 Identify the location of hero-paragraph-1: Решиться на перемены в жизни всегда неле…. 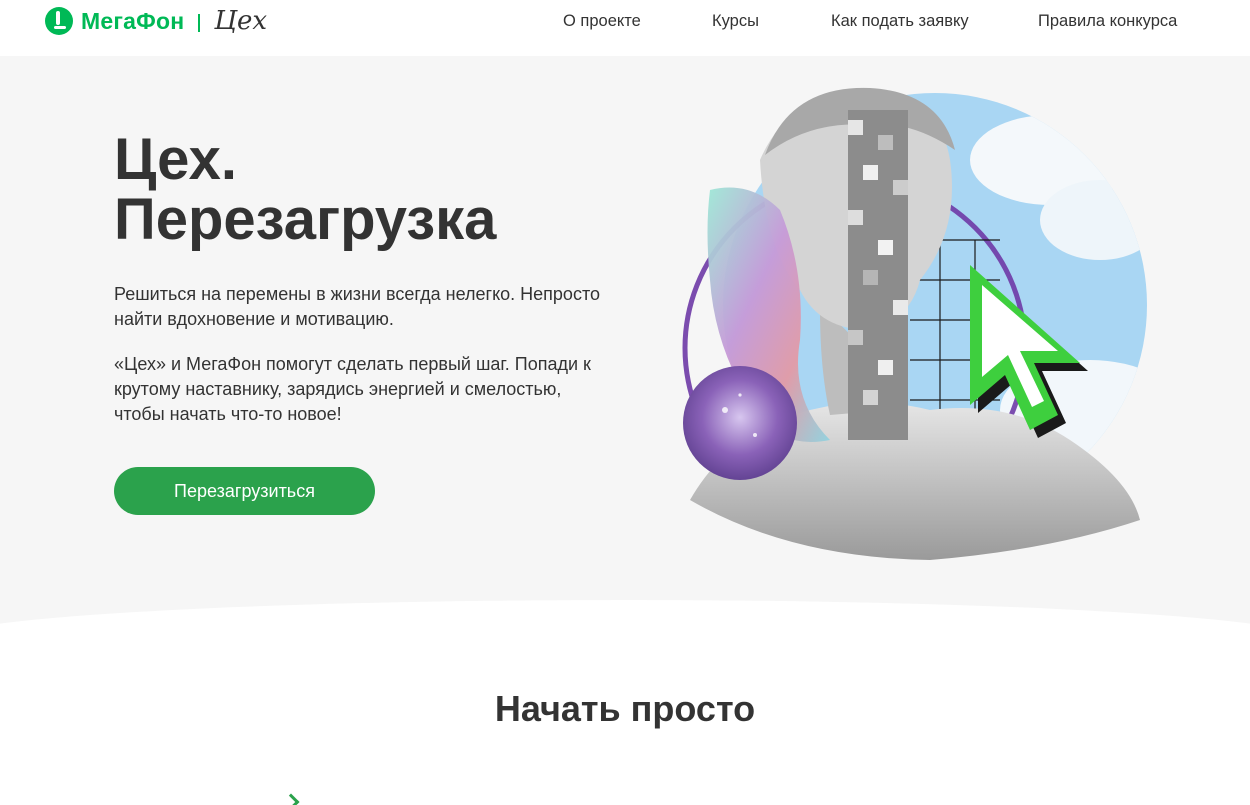
(357, 306).